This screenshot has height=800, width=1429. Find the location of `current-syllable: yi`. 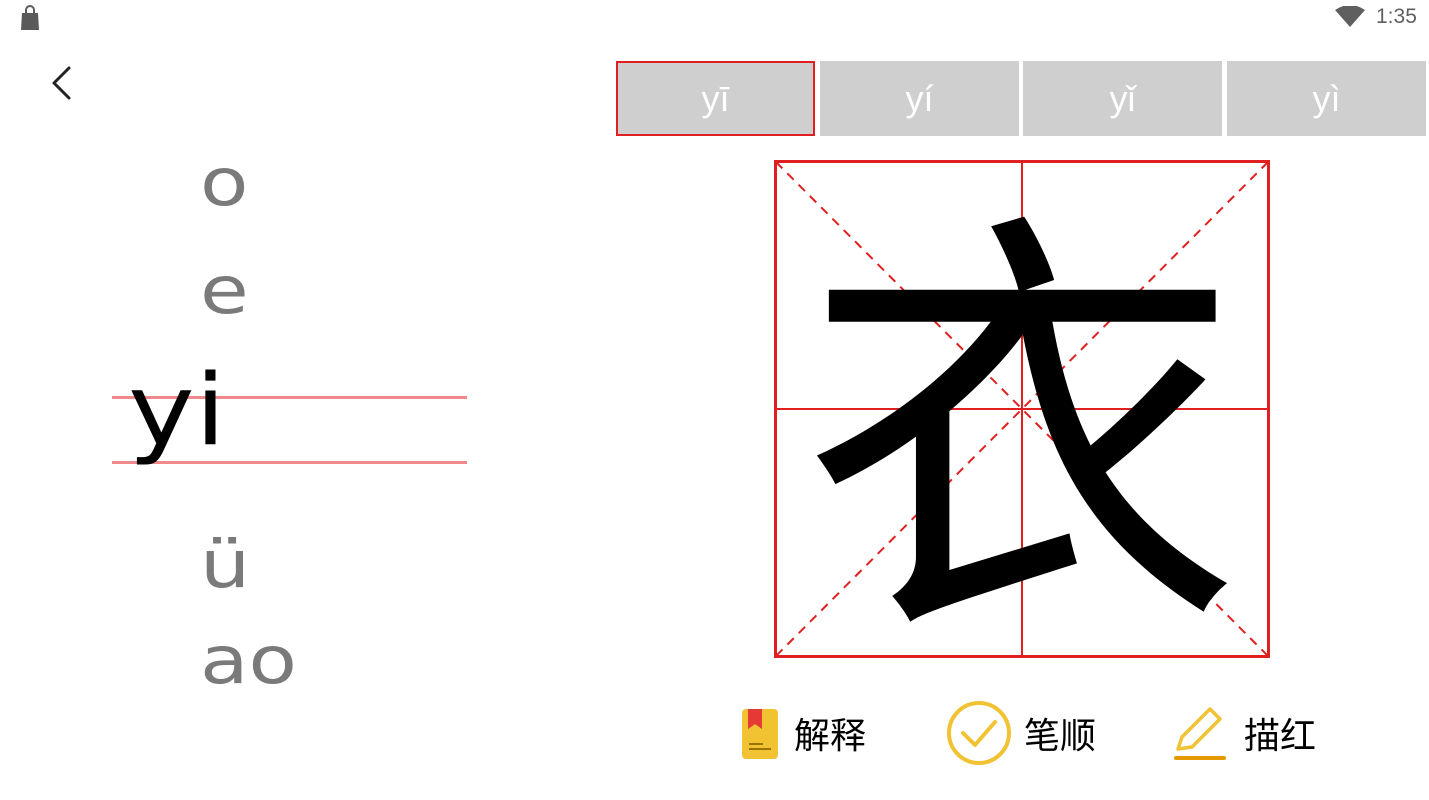

current-syllable: yi is located at coordinates (177, 411).